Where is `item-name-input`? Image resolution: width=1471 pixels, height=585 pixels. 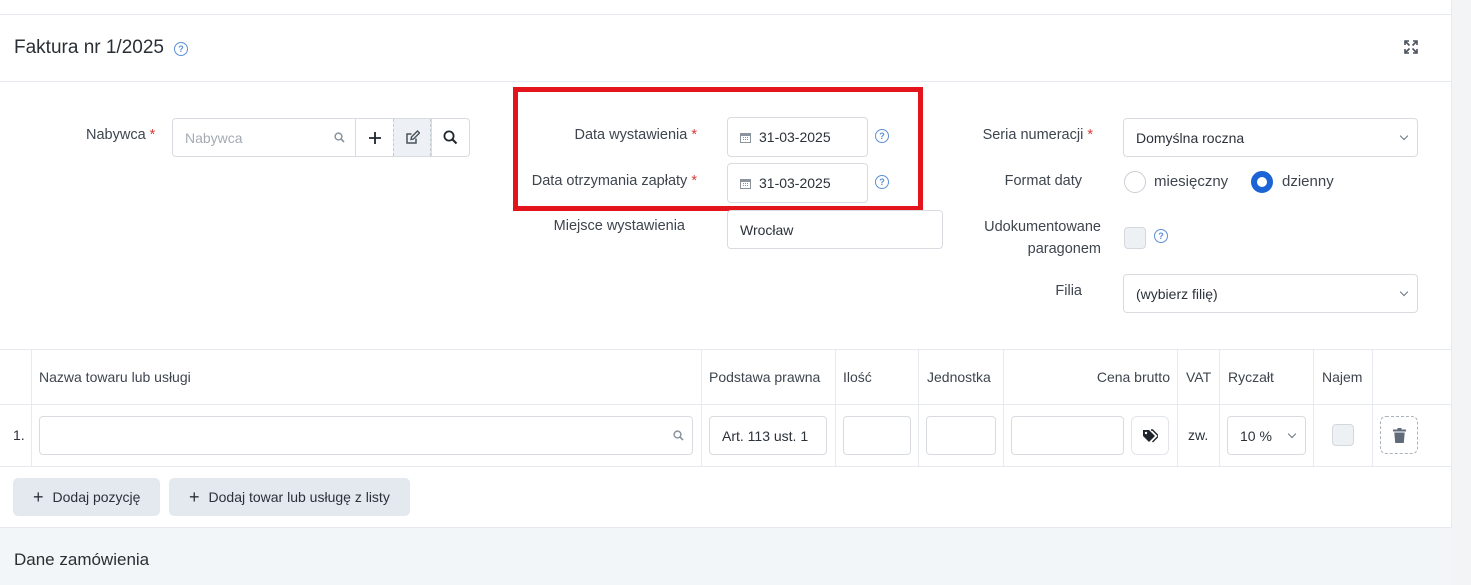
item-name-input is located at coordinates (366, 435).